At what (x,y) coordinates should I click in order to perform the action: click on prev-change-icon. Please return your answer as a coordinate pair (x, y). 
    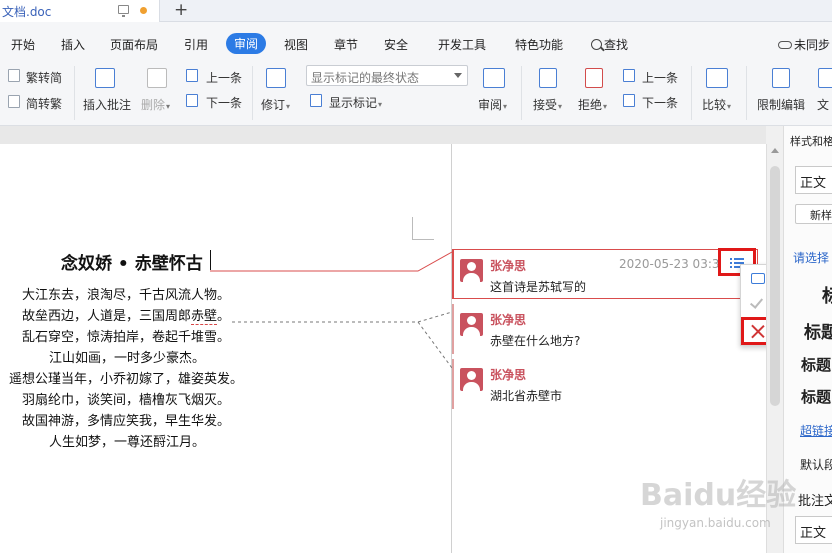
    Looking at the image, I should click on (629, 75).